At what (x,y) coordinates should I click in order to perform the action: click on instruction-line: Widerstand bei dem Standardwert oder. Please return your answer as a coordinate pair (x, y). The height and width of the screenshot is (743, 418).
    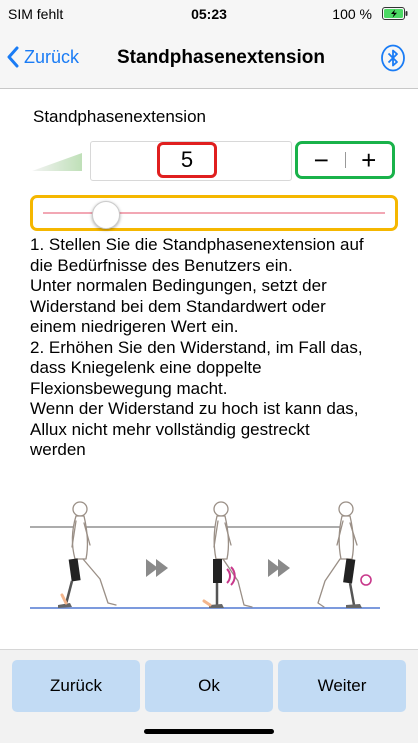
    Looking at the image, I should click on (178, 306).